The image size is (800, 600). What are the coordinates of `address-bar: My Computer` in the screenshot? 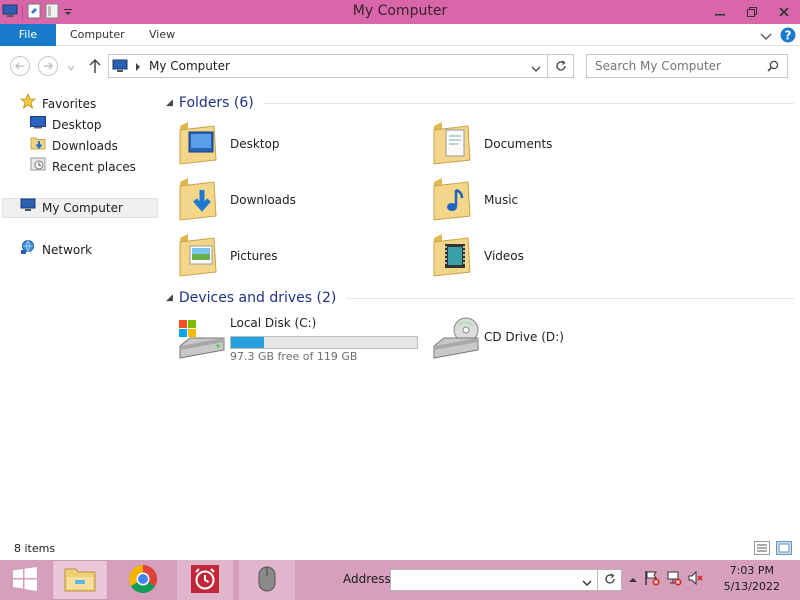 It's located at (341, 66).